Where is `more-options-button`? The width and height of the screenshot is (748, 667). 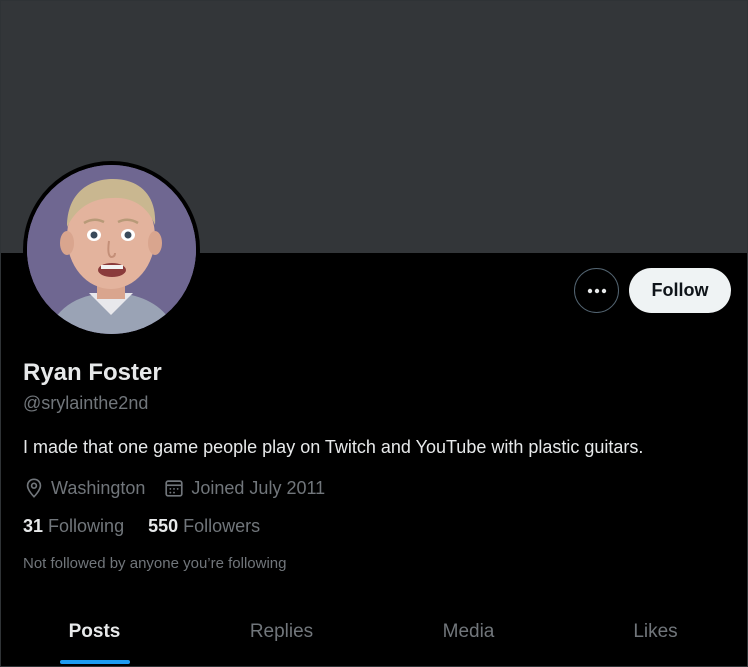 more-options-button is located at coordinates (596, 290).